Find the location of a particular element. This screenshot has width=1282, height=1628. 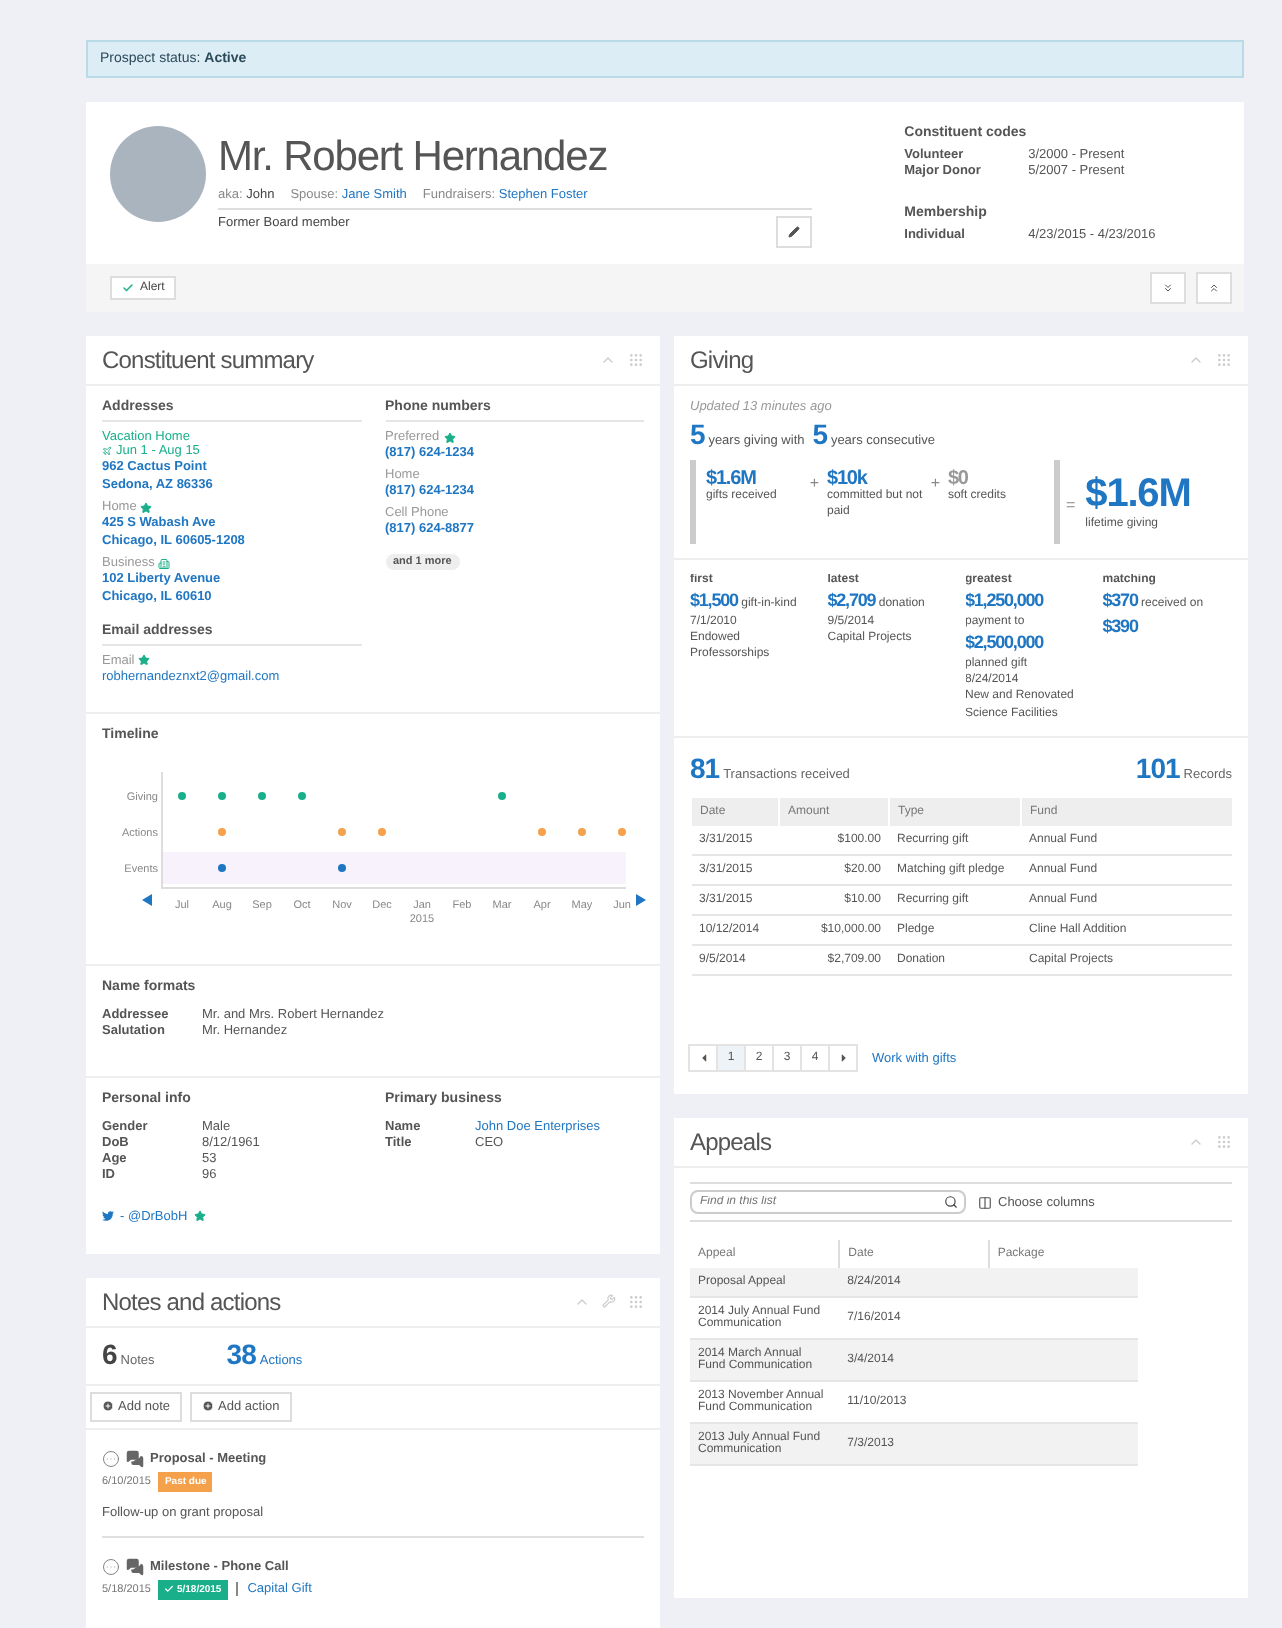

panel-title: Giving is located at coordinates (722, 360).